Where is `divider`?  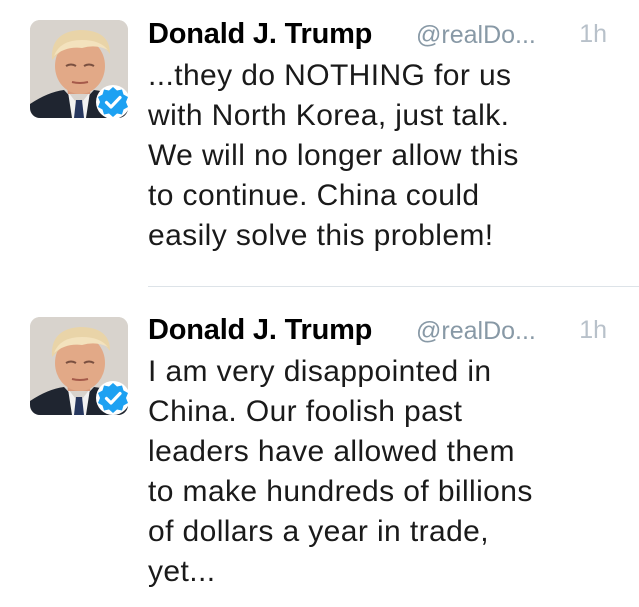 divider is located at coordinates (393, 286).